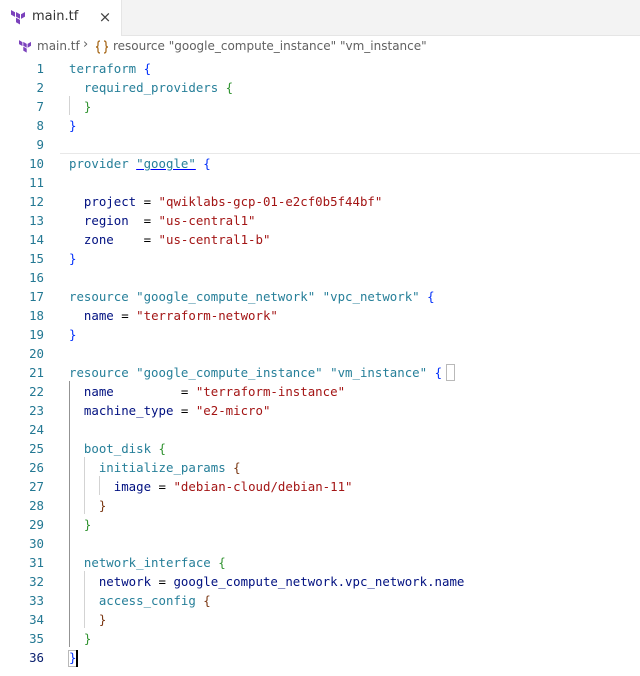 Image resolution: width=640 pixels, height=676 pixels. I want to click on code-token: machine_type, so click(128, 410).